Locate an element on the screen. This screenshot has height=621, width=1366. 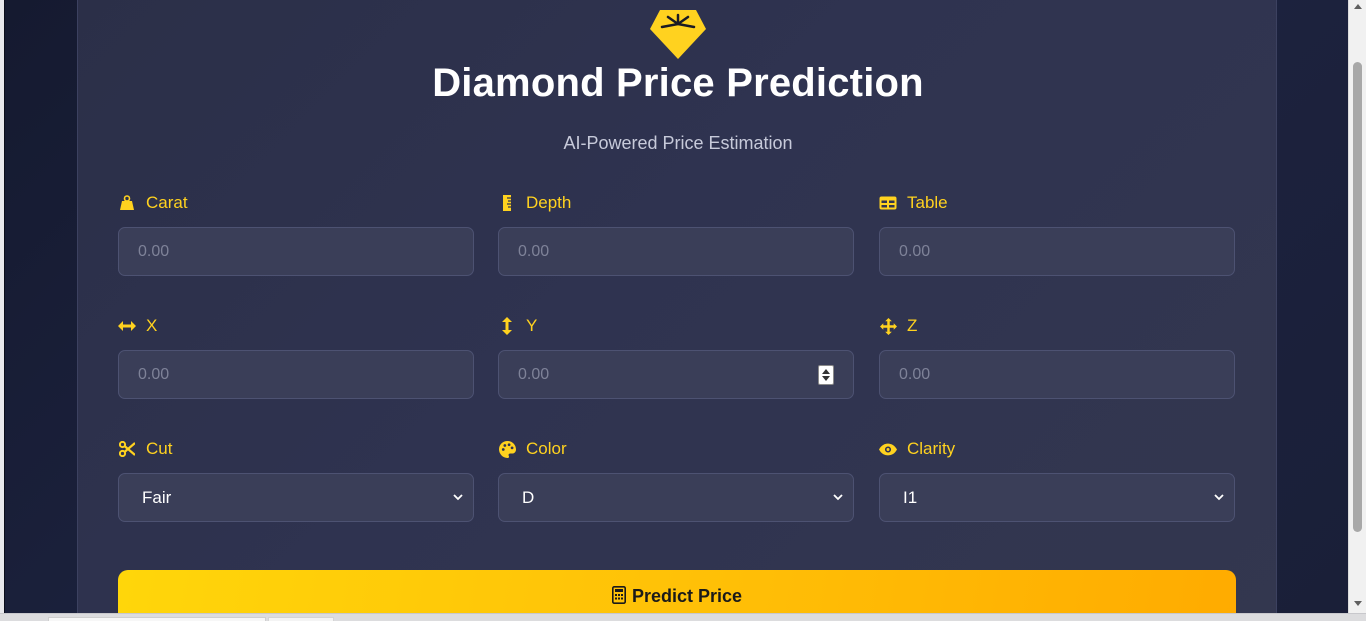
table-field: Table 0.00 is located at coordinates (1057, 234).